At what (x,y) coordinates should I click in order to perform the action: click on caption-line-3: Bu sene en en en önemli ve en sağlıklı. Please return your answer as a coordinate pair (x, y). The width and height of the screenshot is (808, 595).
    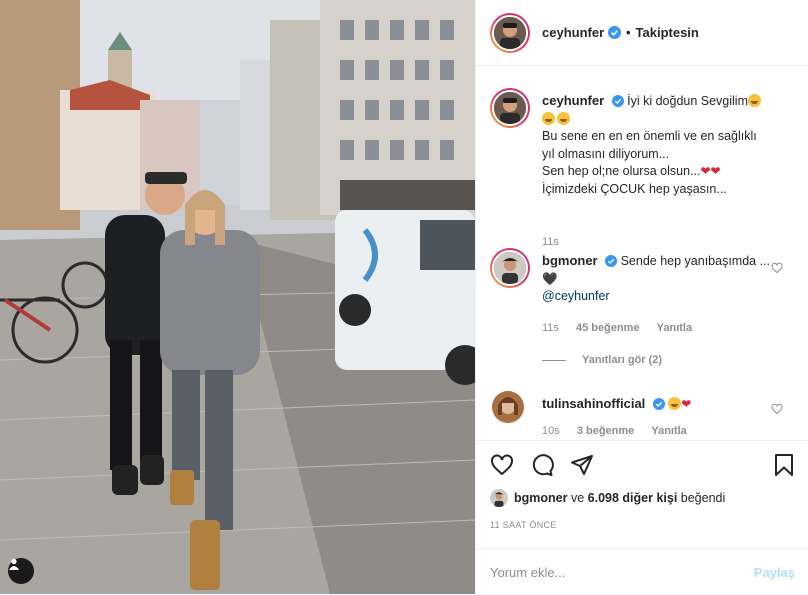
    Looking at the image, I should click on (649, 136).